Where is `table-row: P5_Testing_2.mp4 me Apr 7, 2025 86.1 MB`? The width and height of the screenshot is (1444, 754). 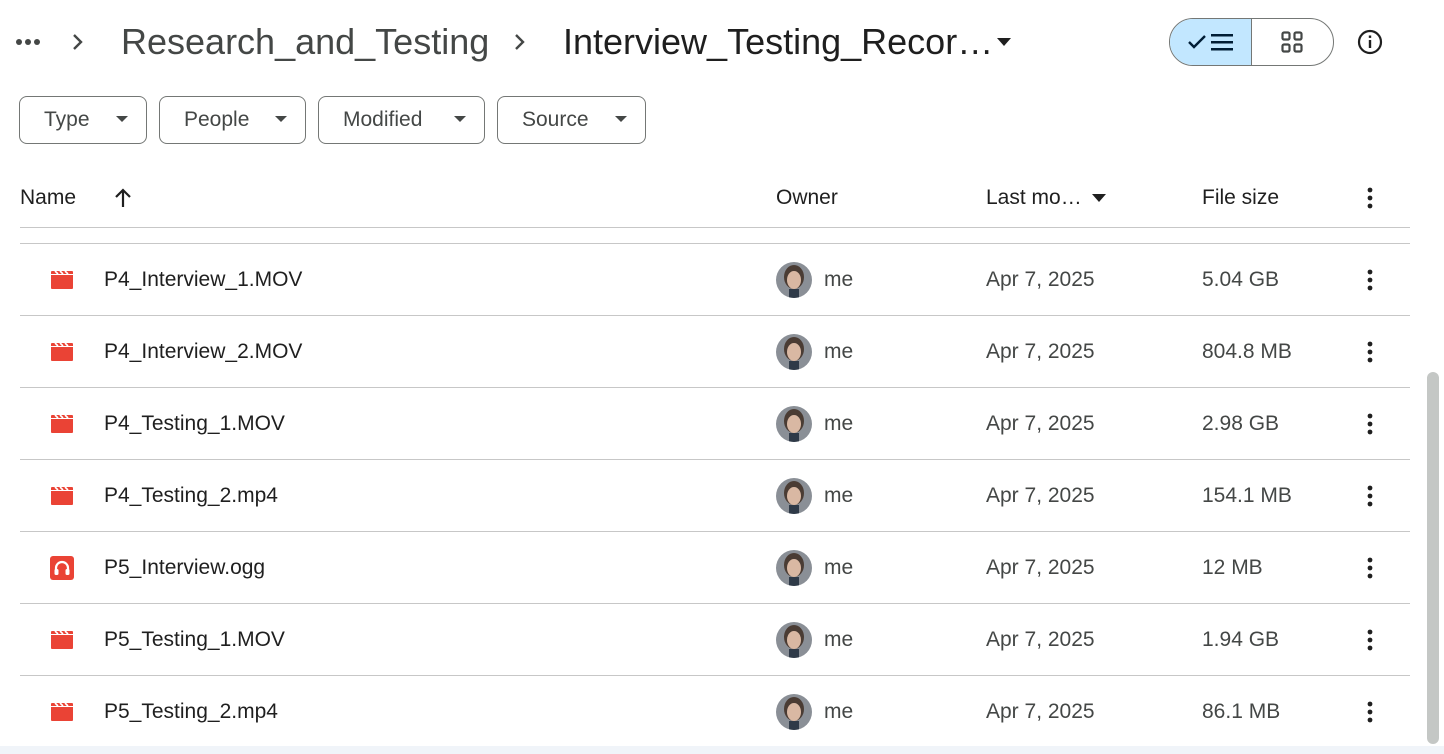
table-row: P5_Testing_2.mp4 me Apr 7, 2025 86.1 MB is located at coordinates (715, 712).